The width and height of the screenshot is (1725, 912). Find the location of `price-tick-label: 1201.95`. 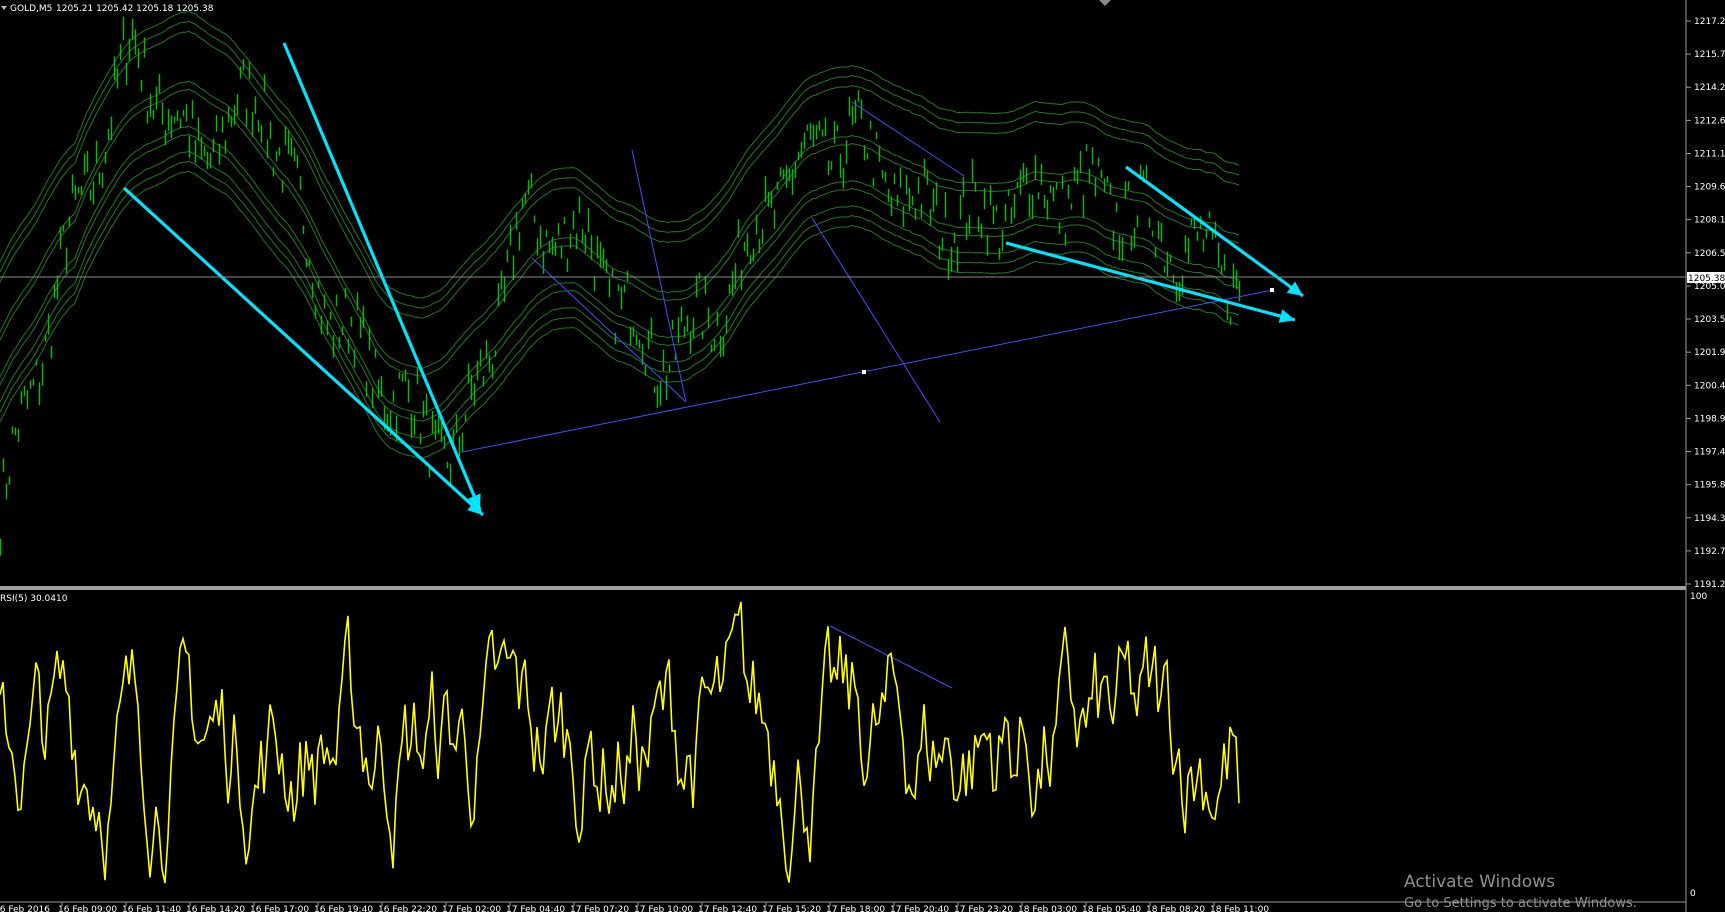

price-tick-label: 1201.95 is located at coordinates (1709, 353).